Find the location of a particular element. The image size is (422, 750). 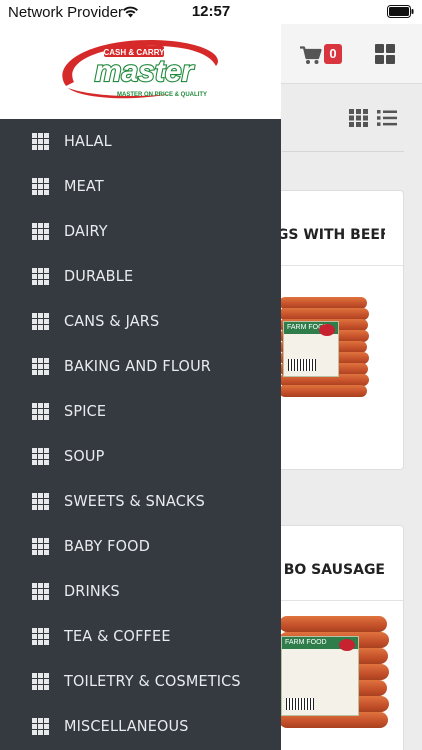

logo-tagline: MASTER ON PRICE & QUALITY is located at coordinates (162, 95).